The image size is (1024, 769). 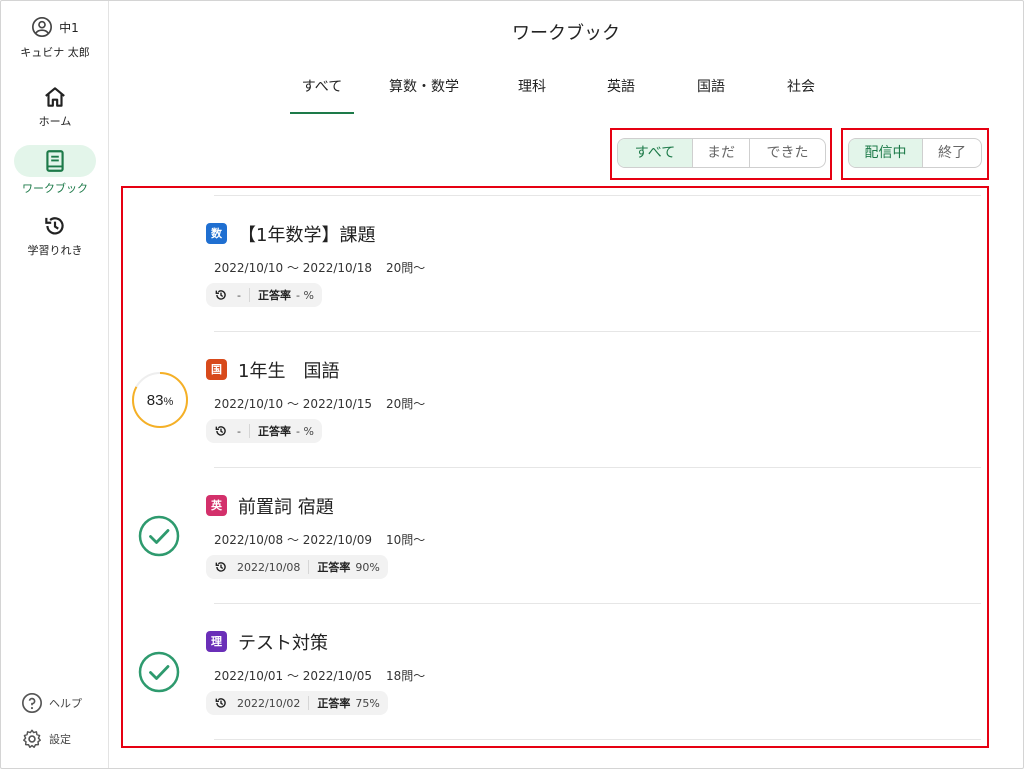 I want to click on workbook-period: 2022/10/10 〜 2022/10/15, so click(x=293, y=404).